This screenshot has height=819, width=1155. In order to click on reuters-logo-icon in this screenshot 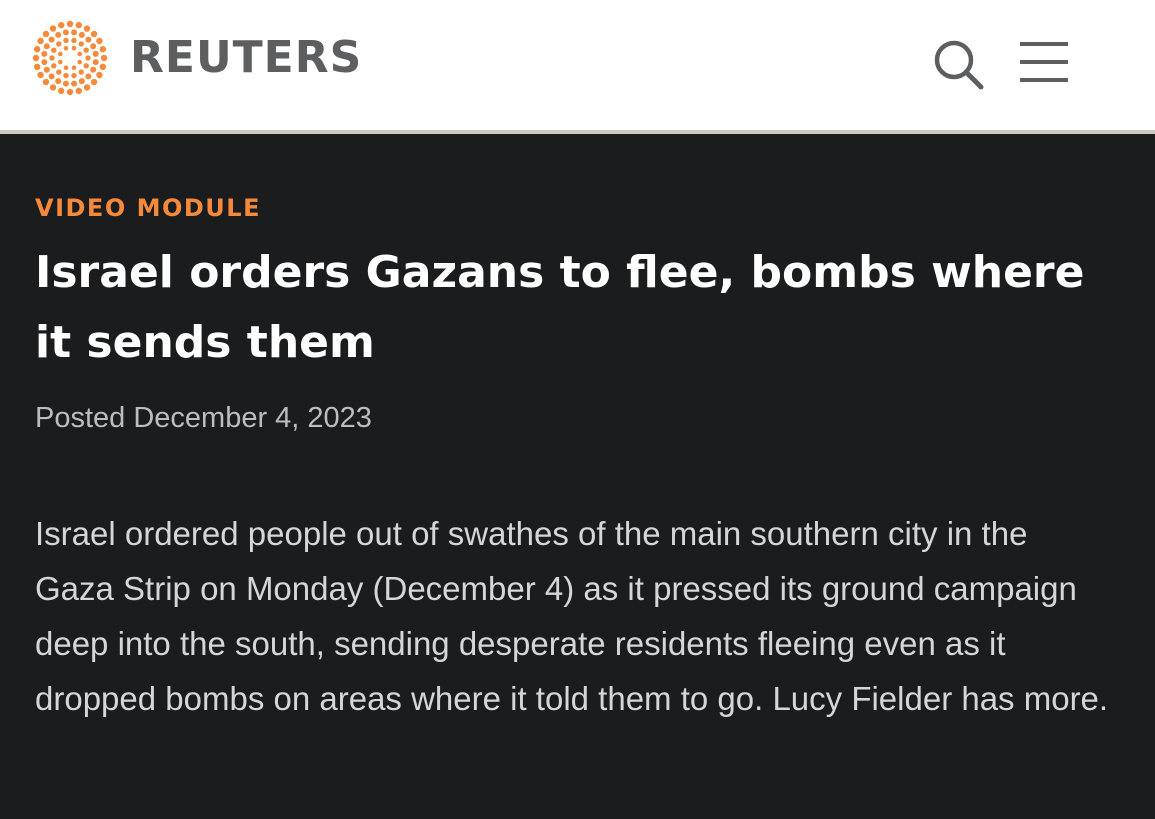, I will do `click(70, 58)`.